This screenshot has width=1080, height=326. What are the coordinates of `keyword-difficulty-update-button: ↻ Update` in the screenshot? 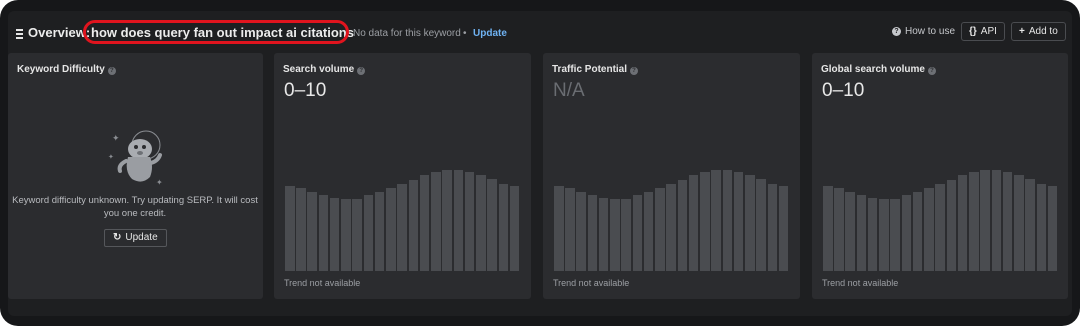 It's located at (135, 238).